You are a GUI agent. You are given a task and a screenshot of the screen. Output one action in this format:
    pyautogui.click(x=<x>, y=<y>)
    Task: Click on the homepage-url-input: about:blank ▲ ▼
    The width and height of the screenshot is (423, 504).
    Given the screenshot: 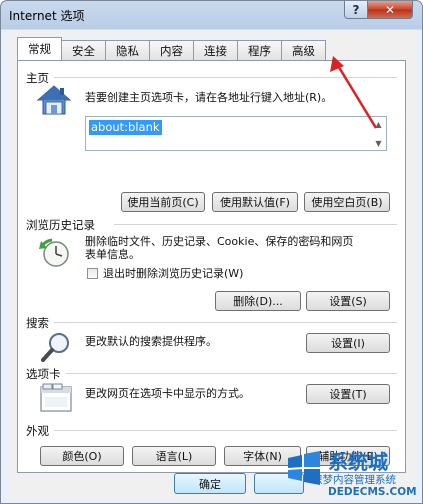 What is the action you would take?
    pyautogui.click(x=236, y=133)
    